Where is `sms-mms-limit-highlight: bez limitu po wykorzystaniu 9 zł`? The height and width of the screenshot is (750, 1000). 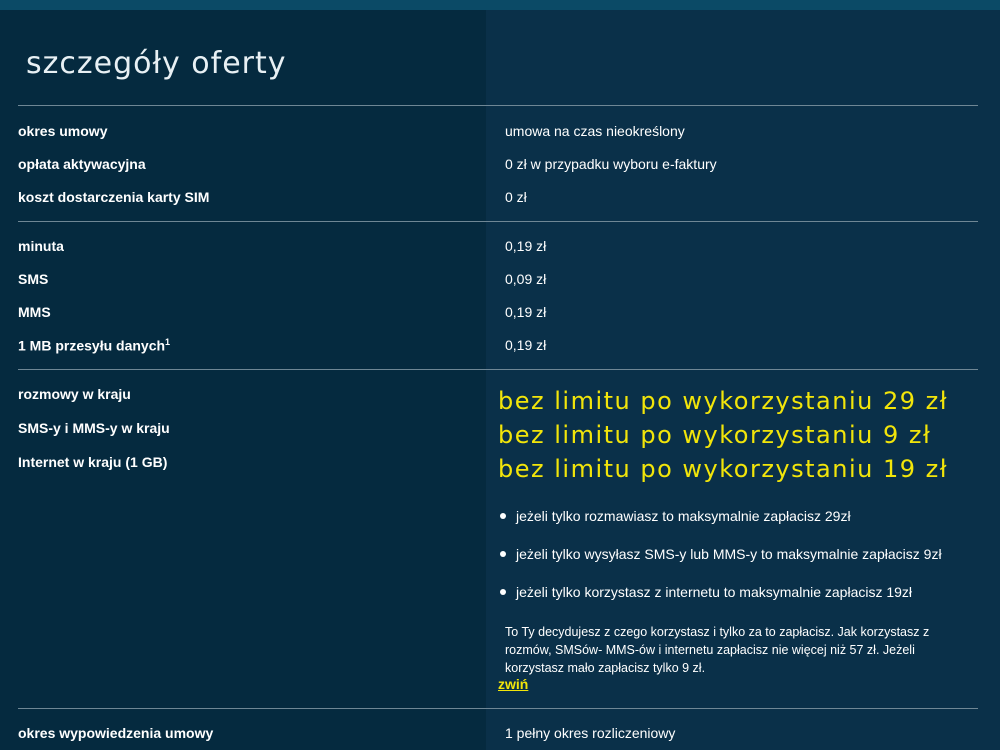 sms-mms-limit-highlight: bez limitu po wykorzystaniu 9 zł is located at coordinates (715, 435).